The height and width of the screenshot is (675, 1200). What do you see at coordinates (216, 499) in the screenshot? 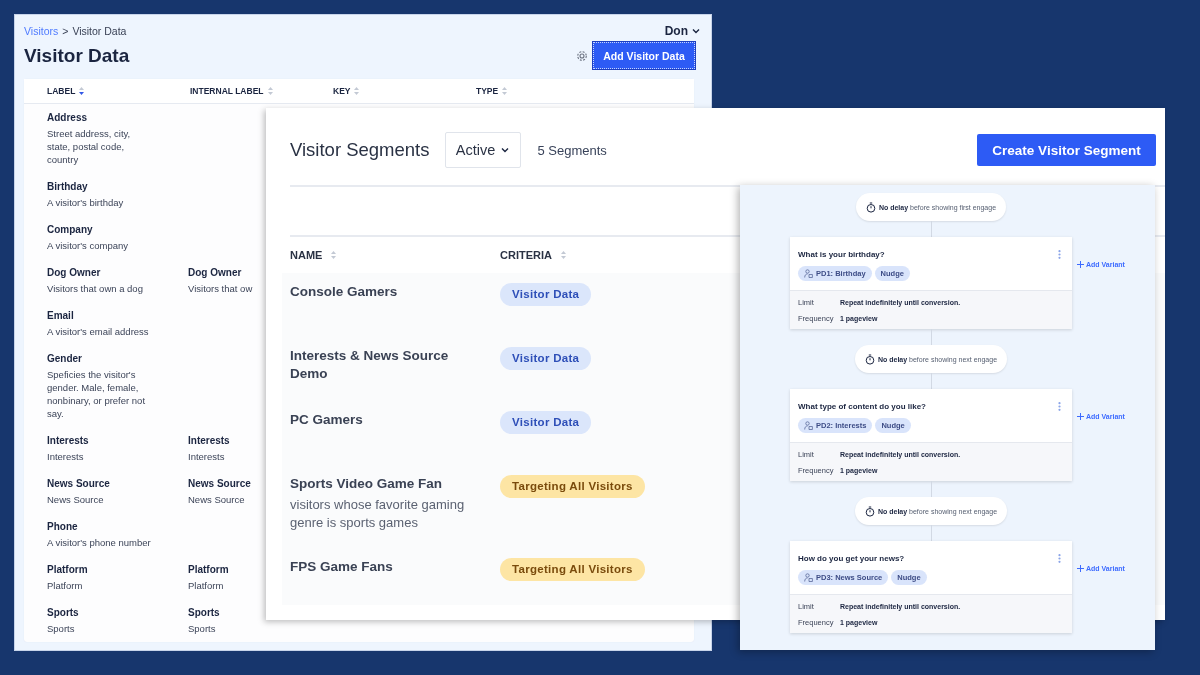
I see `internal-description-text: News Source` at bounding box center [216, 499].